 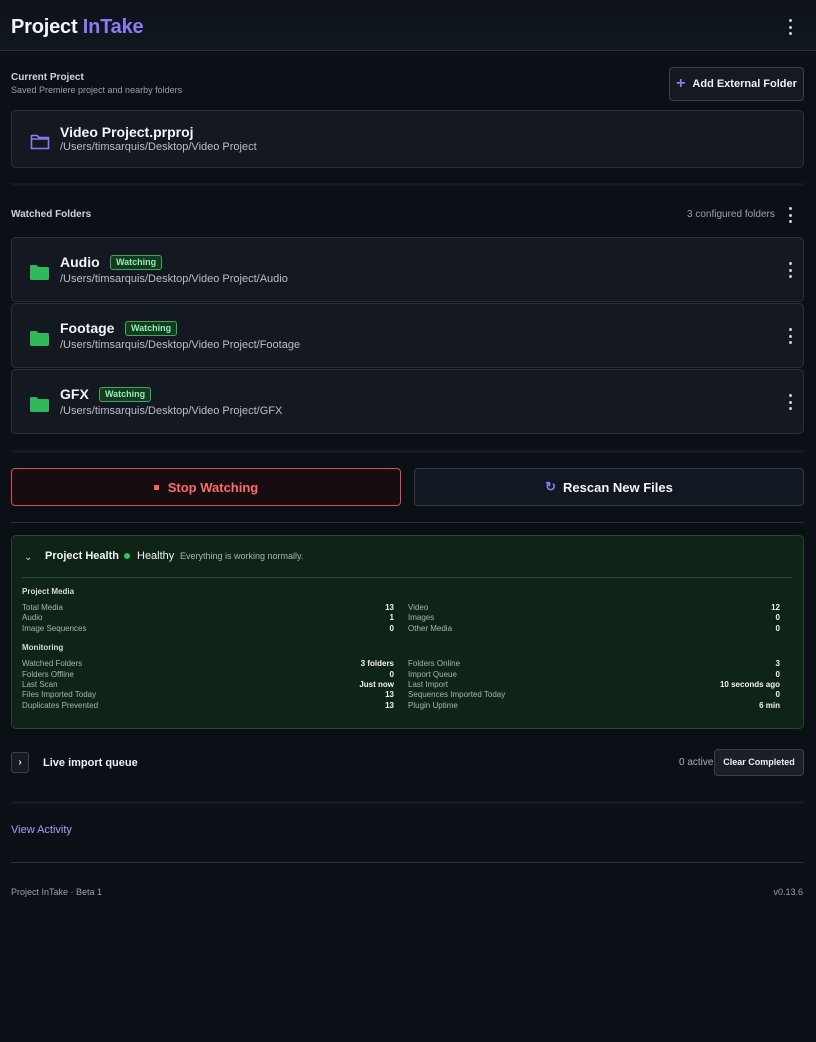 What do you see at coordinates (208, 618) in the screenshot?
I see `stat-row: Audio 1` at bounding box center [208, 618].